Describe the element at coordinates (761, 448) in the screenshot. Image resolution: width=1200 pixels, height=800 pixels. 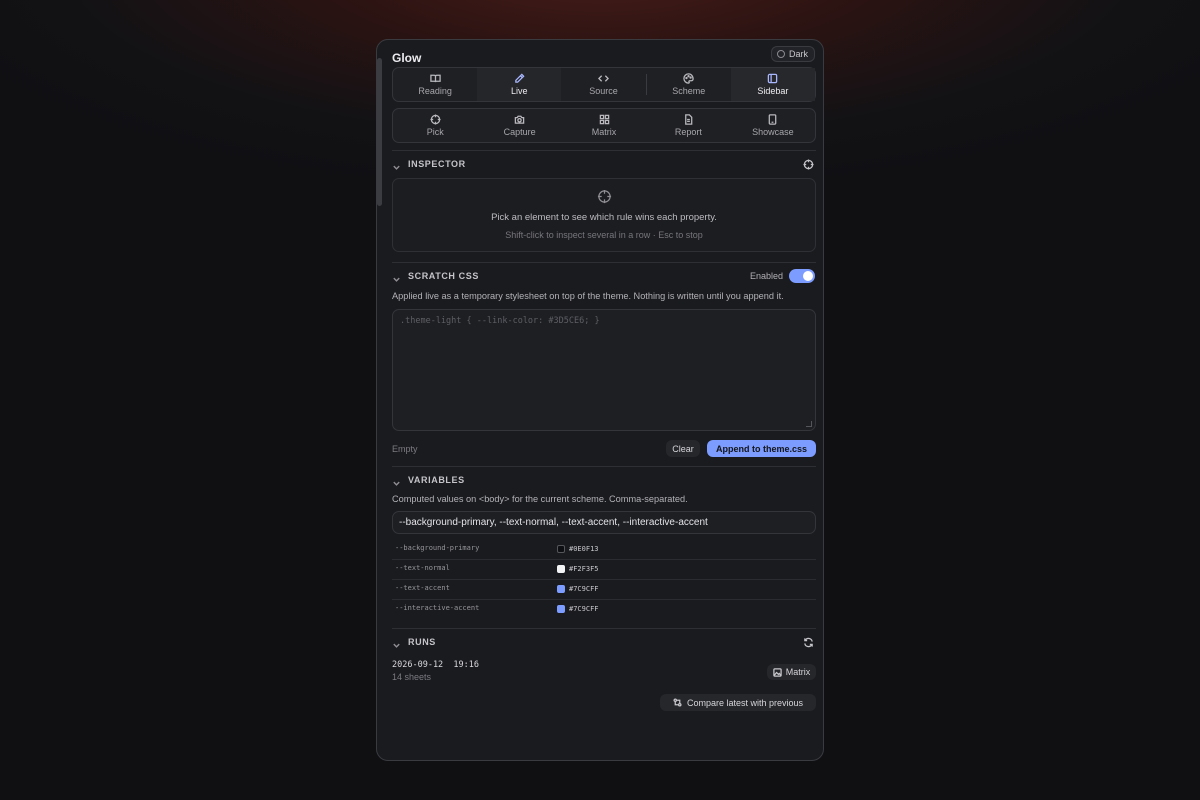
I see `append-to-theme-button: Append to theme.css` at that location.